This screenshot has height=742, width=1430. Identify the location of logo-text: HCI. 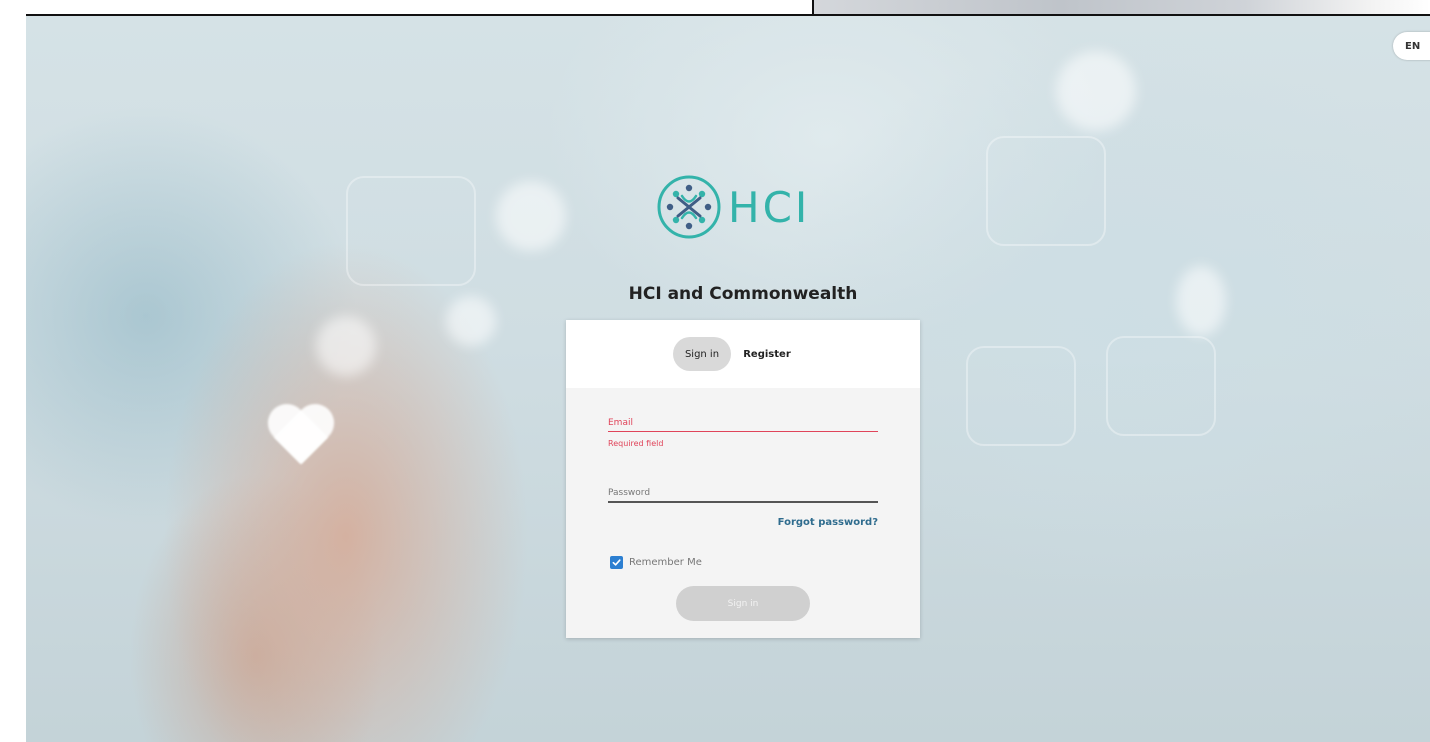
(769, 207).